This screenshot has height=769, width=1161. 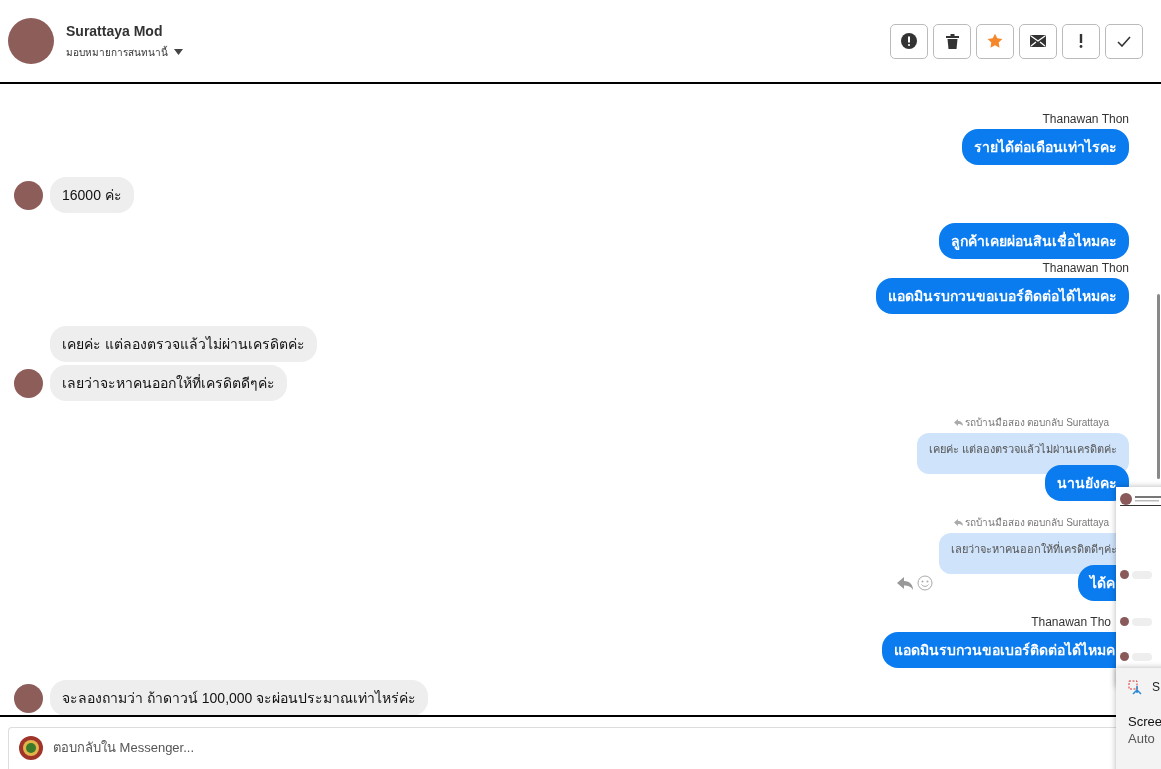 I want to click on incoming-message: เลยว่าจะหาคนออกให้ที่เครดิตดีๆค่ะ, so click(x=168, y=383).